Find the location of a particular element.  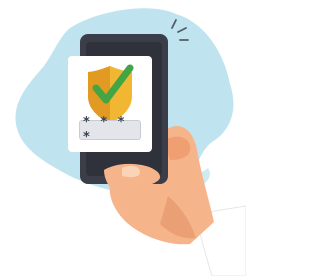

thumb-nail is located at coordinates (131, 171).